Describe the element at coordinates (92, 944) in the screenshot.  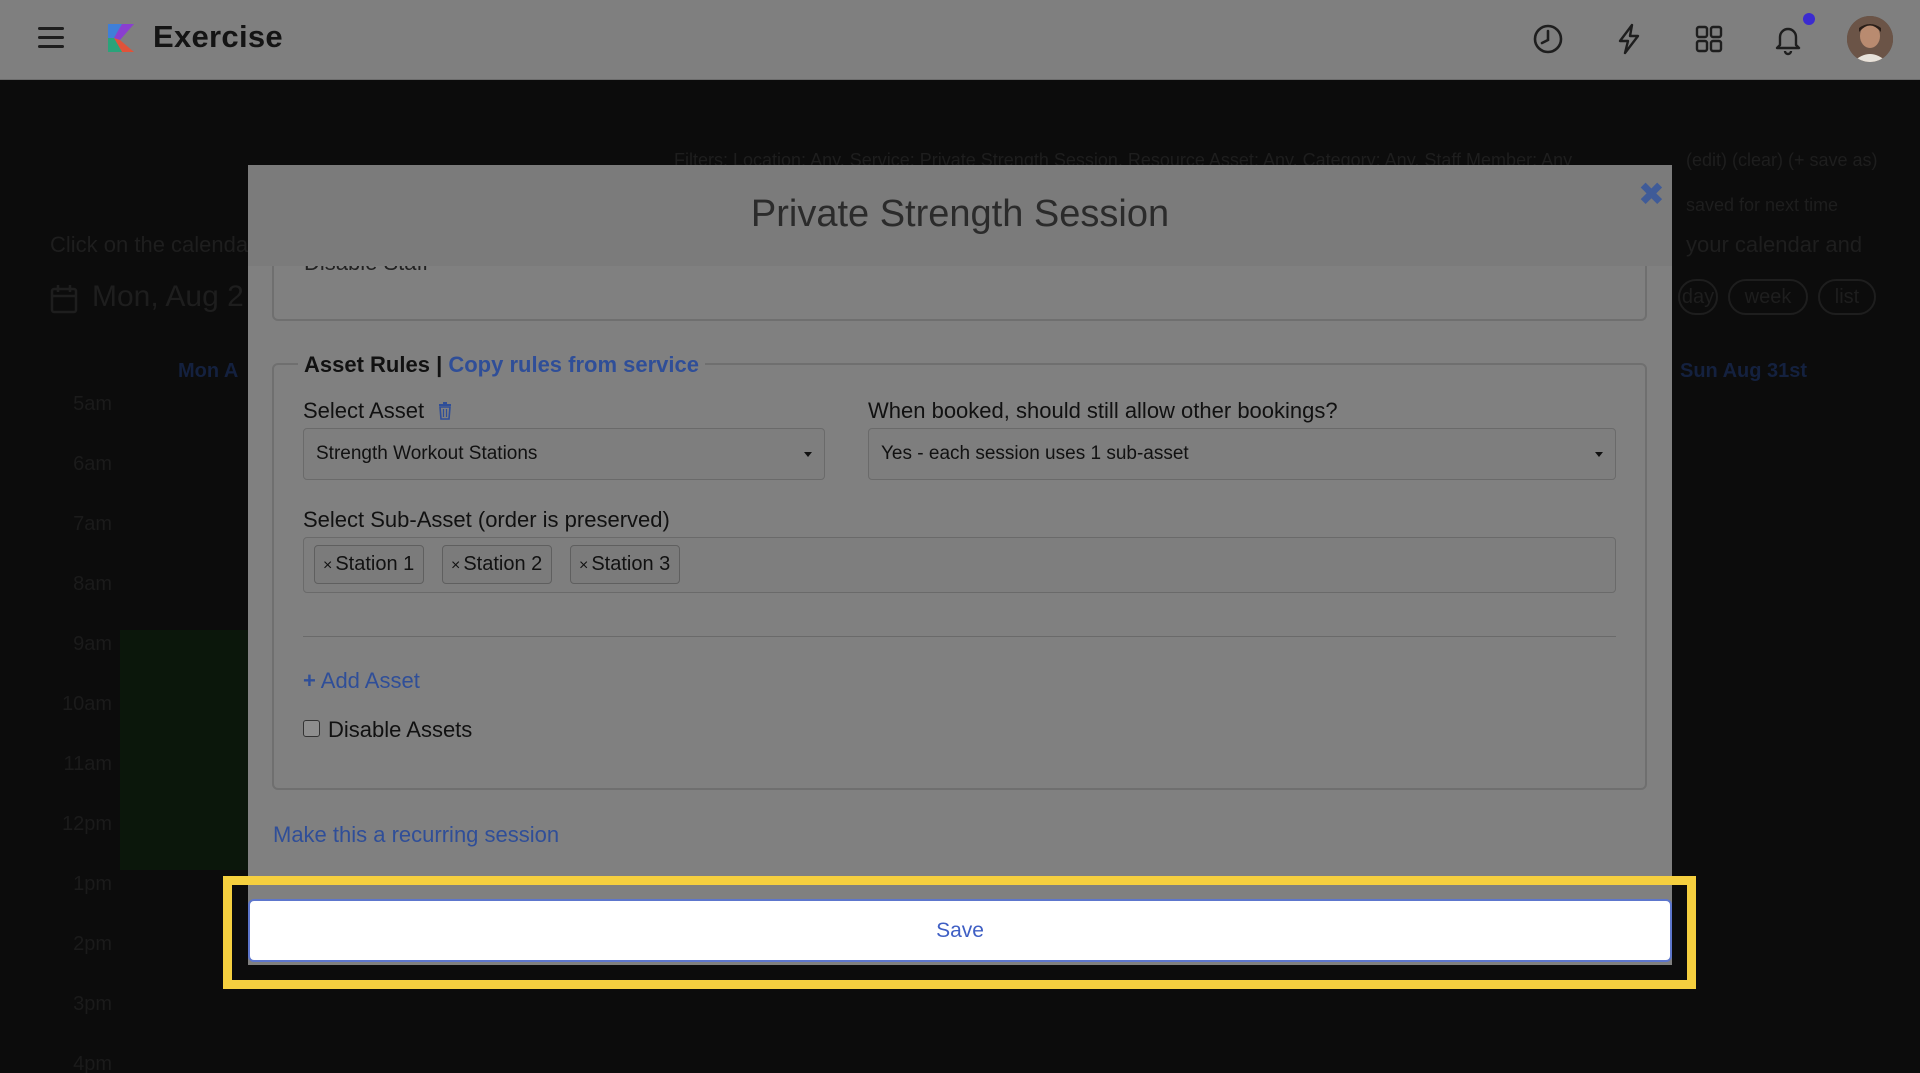
I see `hour-label: 2pm` at that location.